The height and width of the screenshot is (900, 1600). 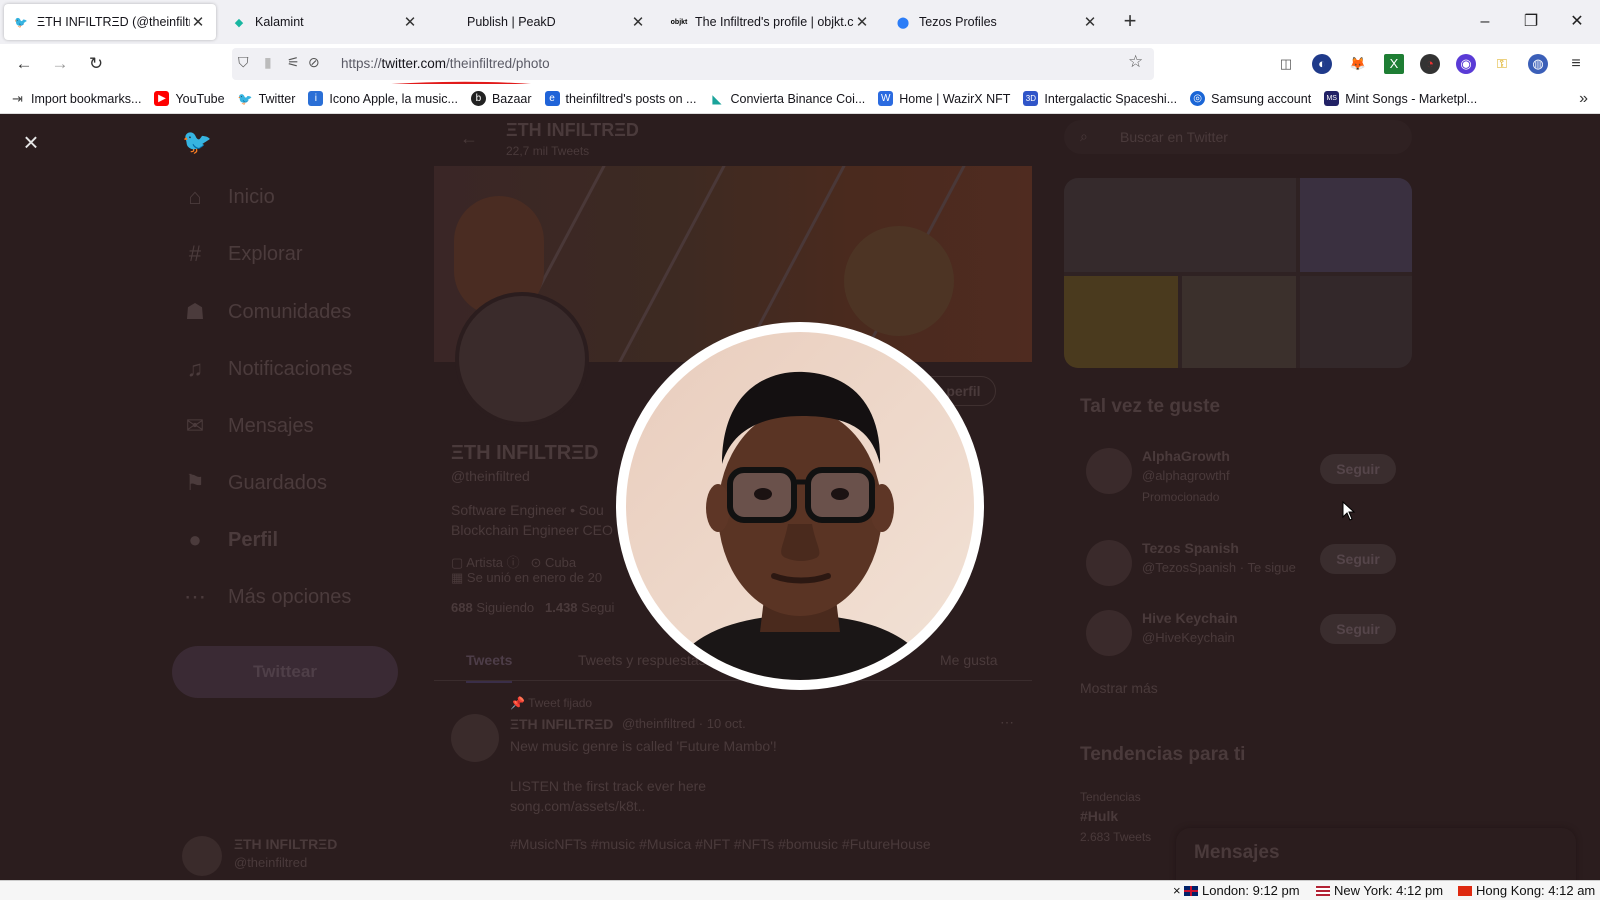 What do you see at coordinates (1238, 137) in the screenshot?
I see `search-input: ⌕ Buscar en Twitter` at bounding box center [1238, 137].